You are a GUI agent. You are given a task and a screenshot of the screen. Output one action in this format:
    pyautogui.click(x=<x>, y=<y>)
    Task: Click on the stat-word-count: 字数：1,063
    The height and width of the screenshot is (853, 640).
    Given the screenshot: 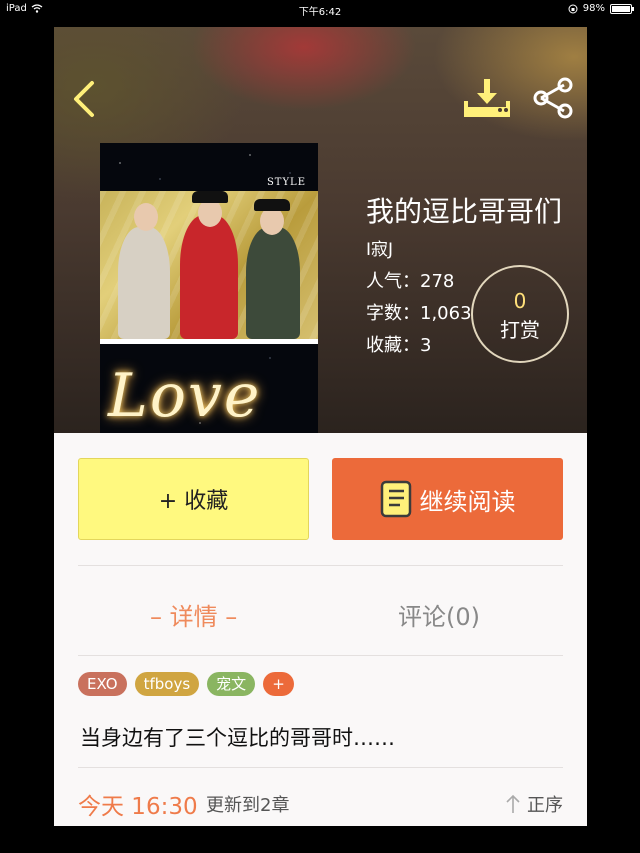 What is the action you would take?
    pyautogui.click(x=419, y=312)
    